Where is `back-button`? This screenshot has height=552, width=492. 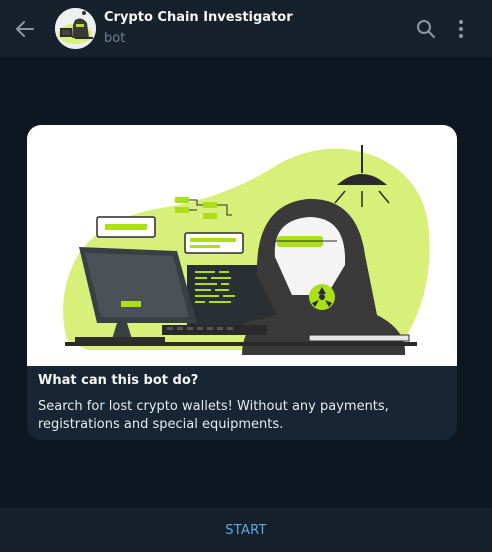
back-button is located at coordinates (25, 29).